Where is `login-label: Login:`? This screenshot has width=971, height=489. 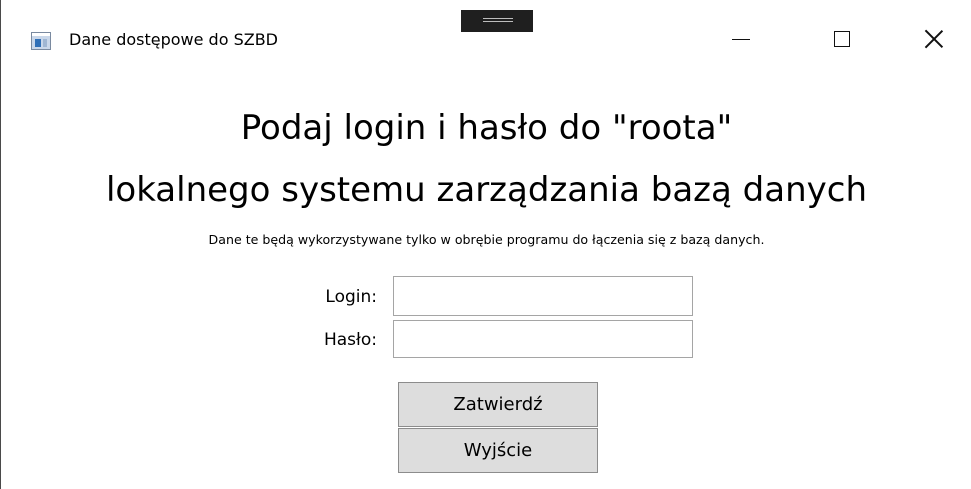 login-label: Login: is located at coordinates (351, 297).